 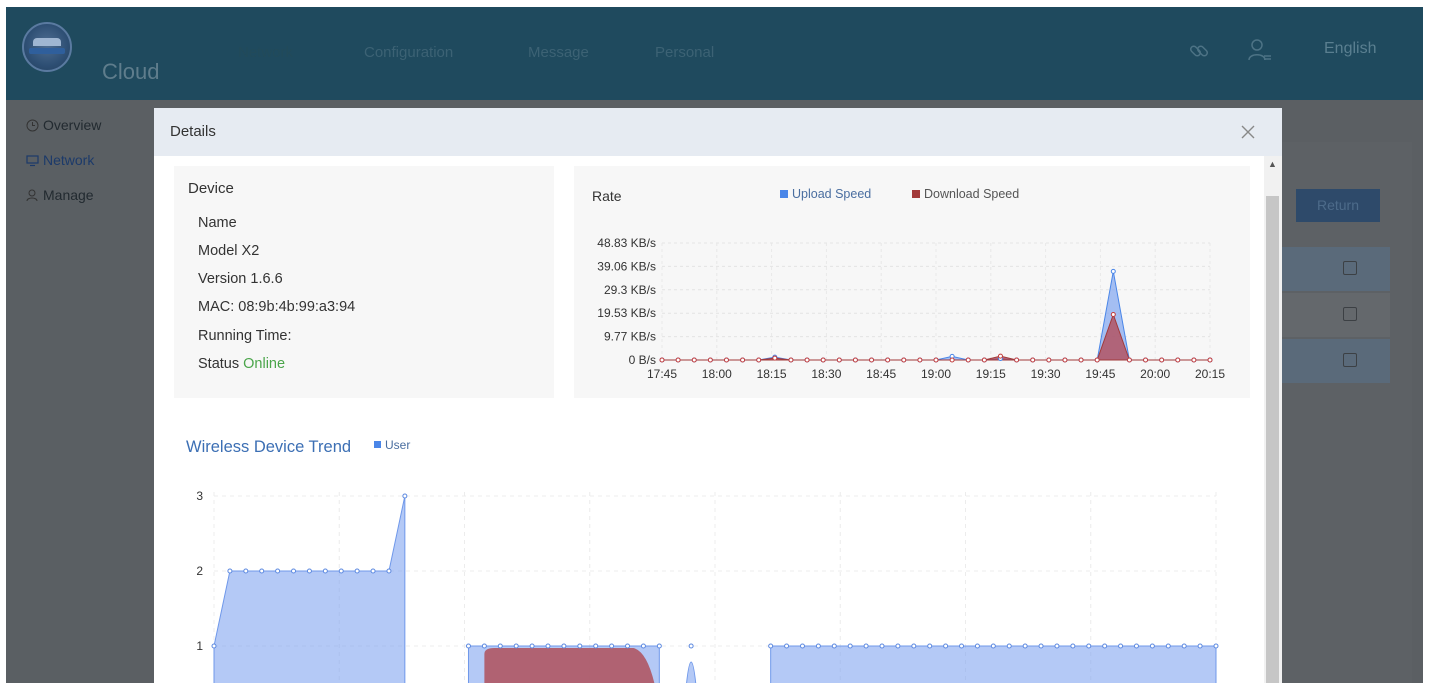 What do you see at coordinates (1155, 374) in the screenshot?
I see `x-tick-label: 20:00` at bounding box center [1155, 374].